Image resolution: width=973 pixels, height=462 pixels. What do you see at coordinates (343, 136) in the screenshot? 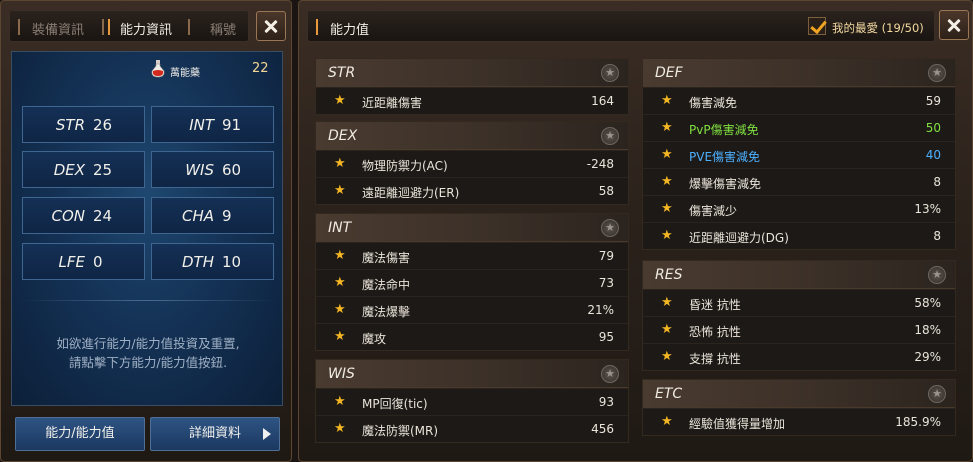
I see `group-title: DEX` at bounding box center [343, 136].